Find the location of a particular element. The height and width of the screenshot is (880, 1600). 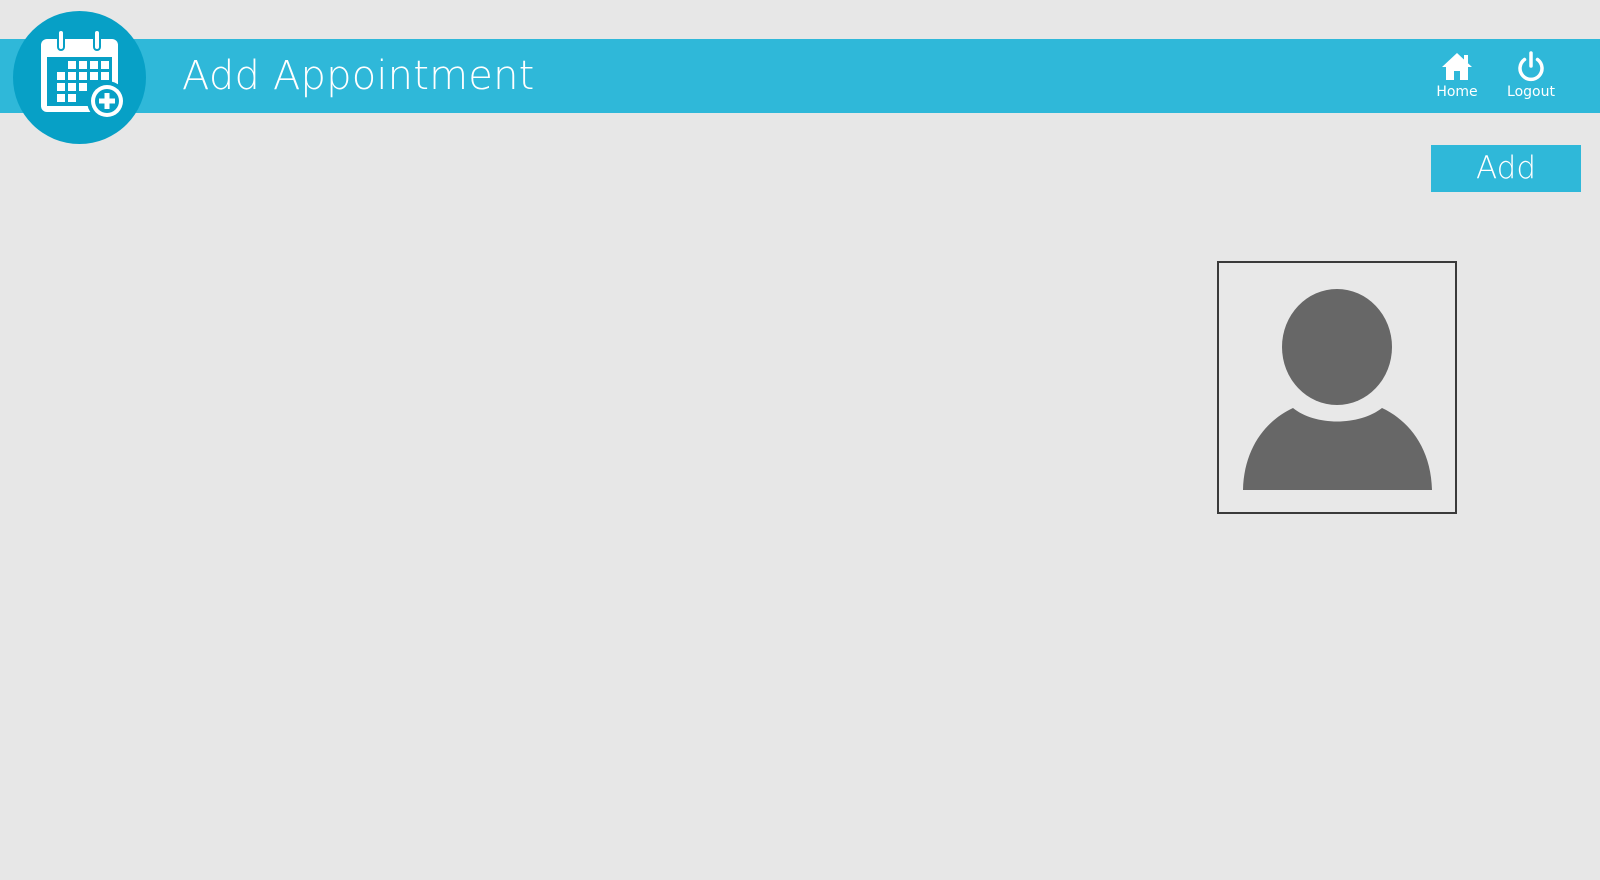

home-label: Home is located at coordinates (1457, 92).